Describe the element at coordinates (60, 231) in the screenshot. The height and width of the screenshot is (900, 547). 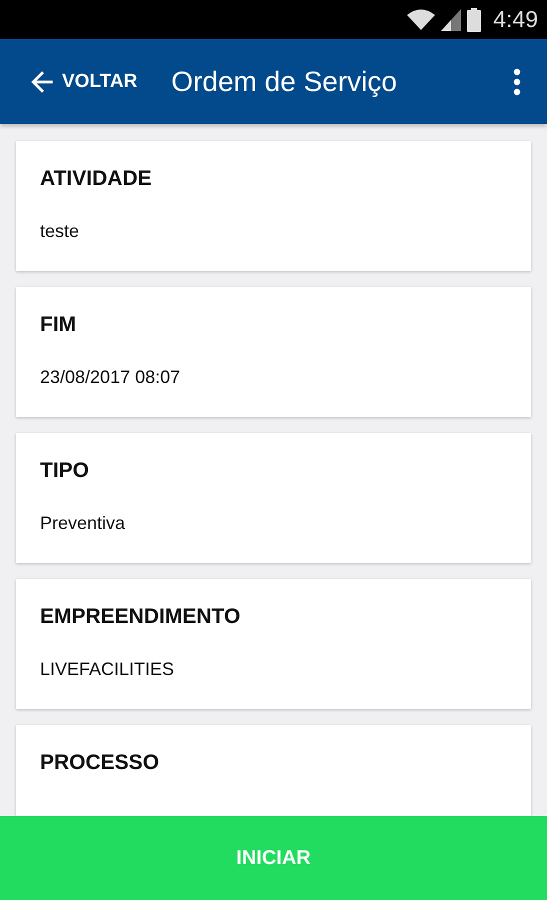
I see `field-value: teste` at that location.